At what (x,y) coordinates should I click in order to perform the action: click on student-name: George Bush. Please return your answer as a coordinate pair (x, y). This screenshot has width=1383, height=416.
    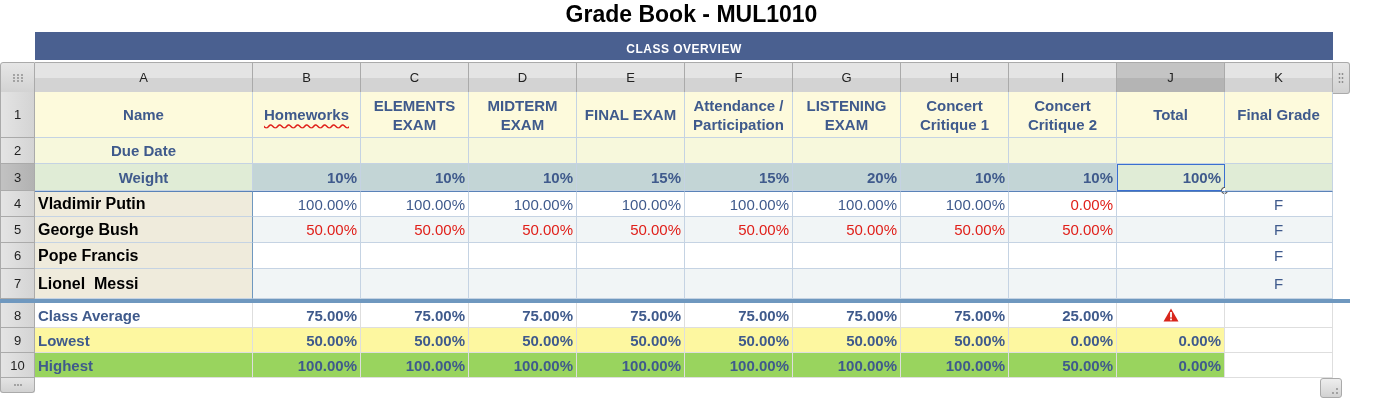
    Looking at the image, I should click on (144, 230).